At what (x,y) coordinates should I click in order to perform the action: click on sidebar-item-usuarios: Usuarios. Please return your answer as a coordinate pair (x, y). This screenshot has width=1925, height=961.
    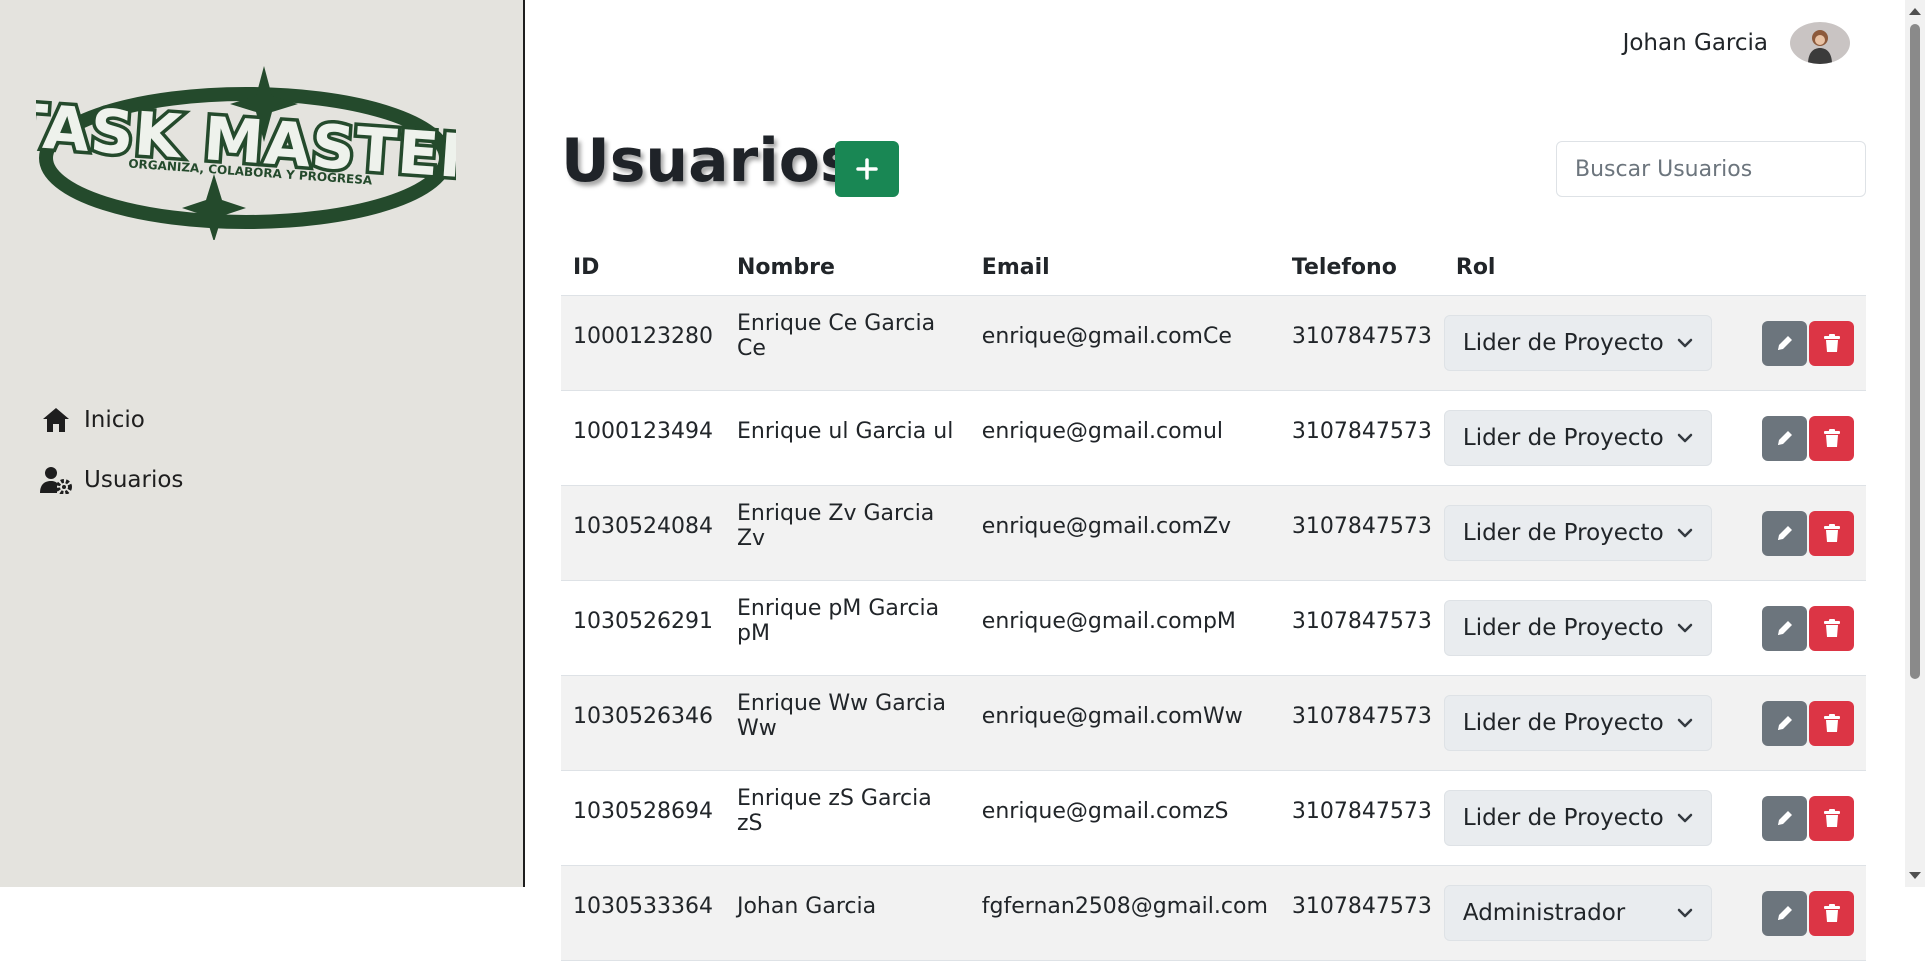
    Looking at the image, I should click on (111, 480).